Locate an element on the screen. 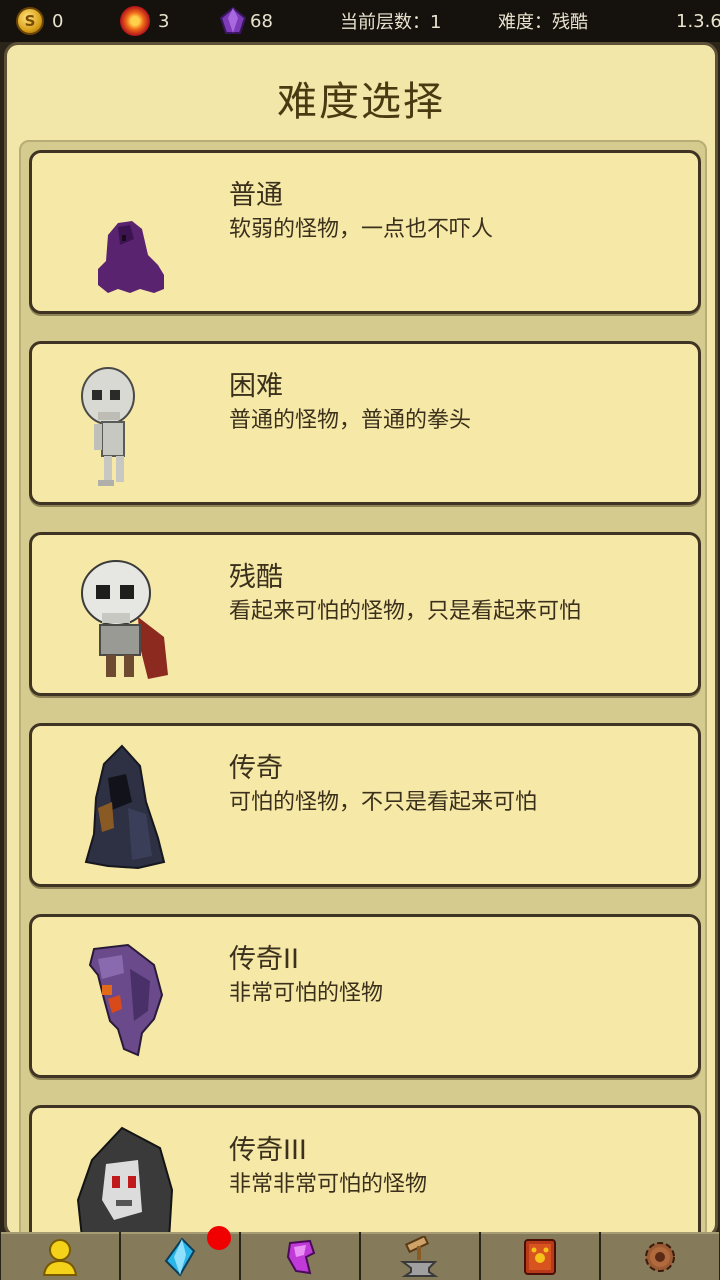 The image size is (720, 1280). skeleton-warrior-icon is located at coordinates (124, 619).